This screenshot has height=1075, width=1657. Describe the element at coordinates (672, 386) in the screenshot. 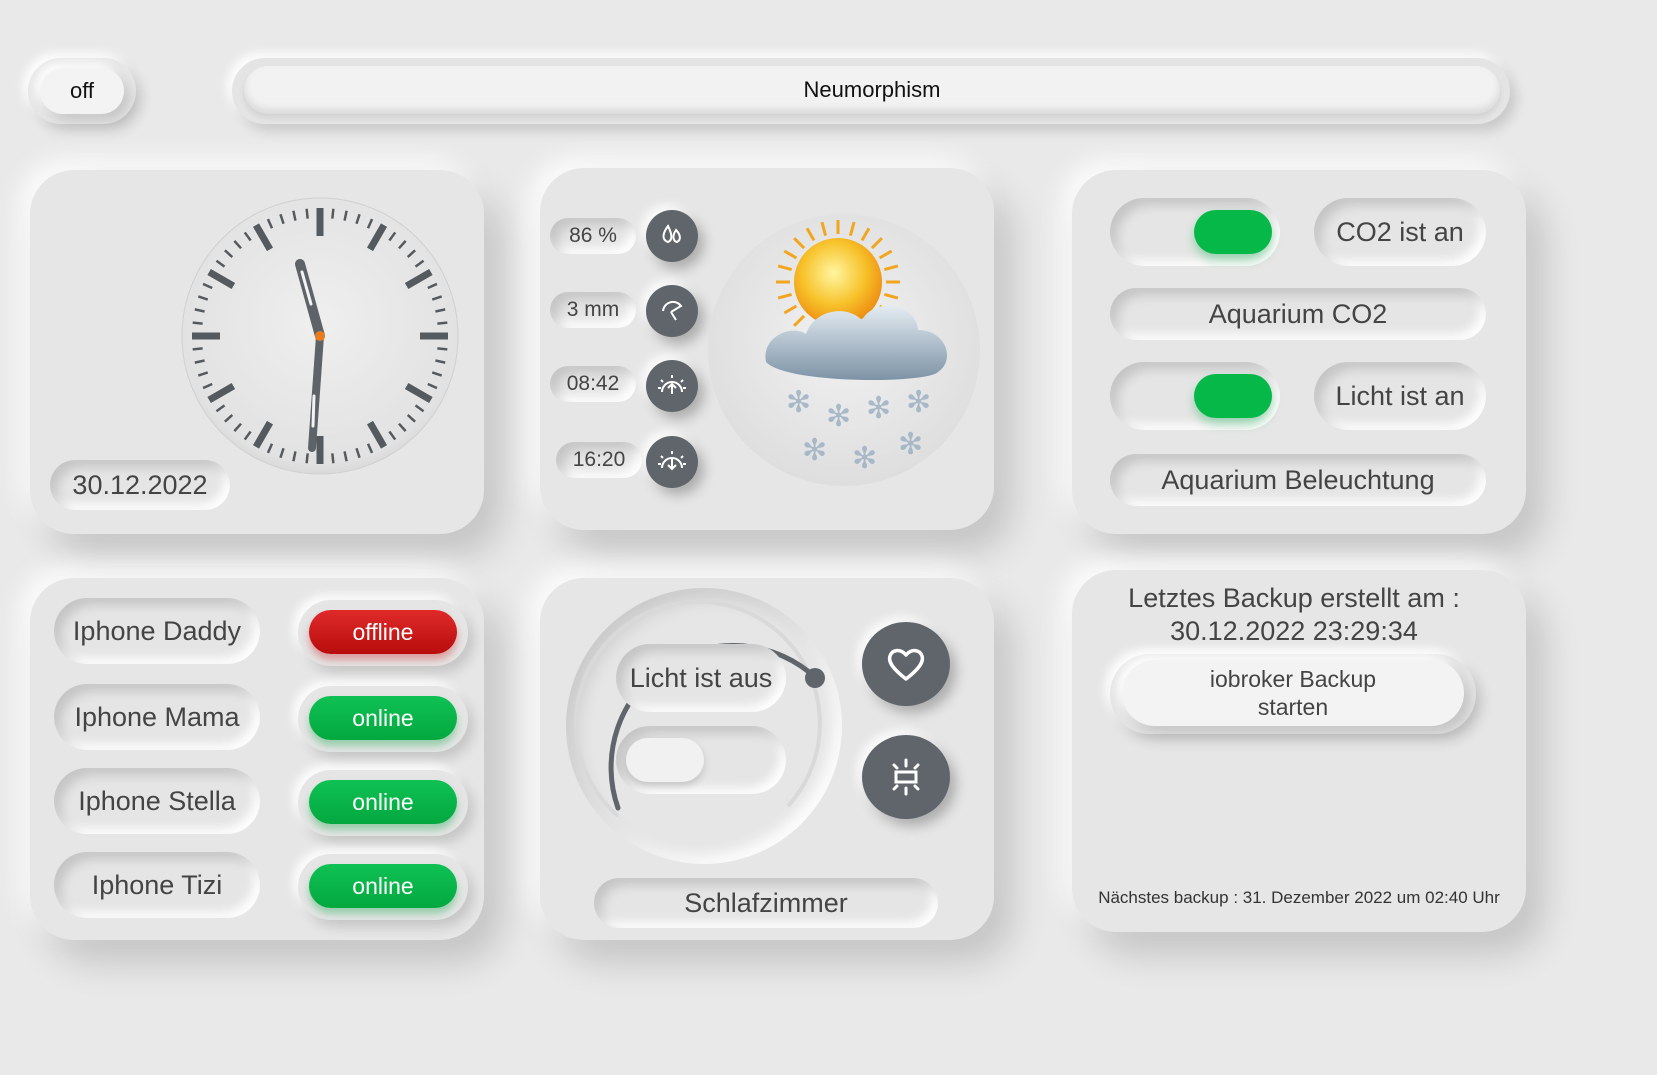

I see `sunrise-icon` at that location.